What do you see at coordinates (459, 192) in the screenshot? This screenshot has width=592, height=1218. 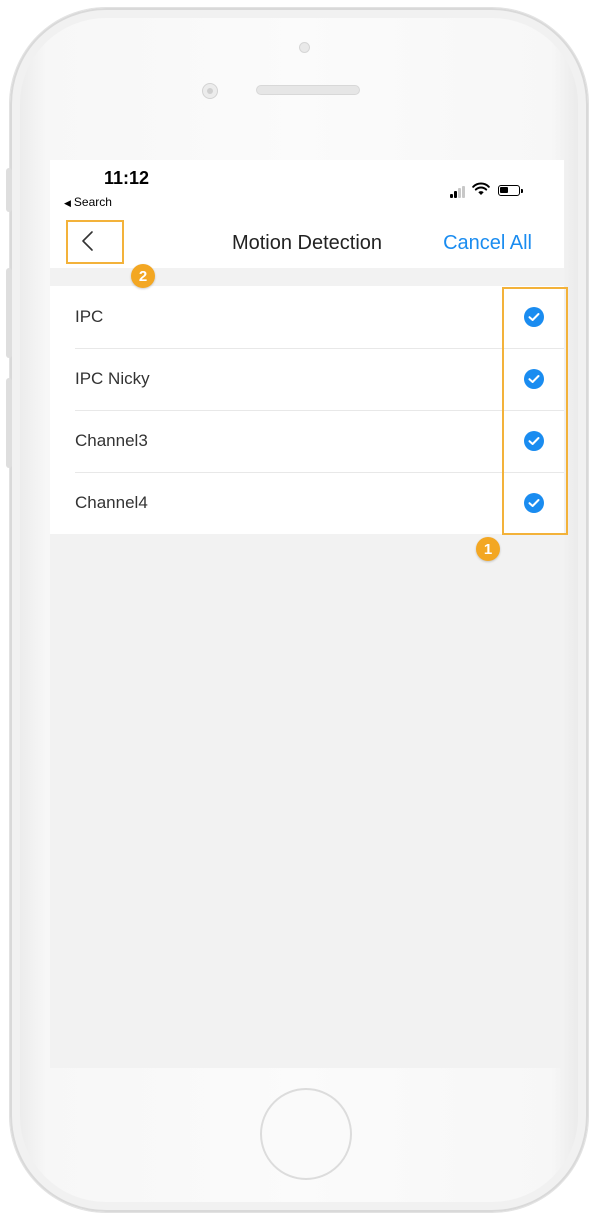 I see `signal-icon` at bounding box center [459, 192].